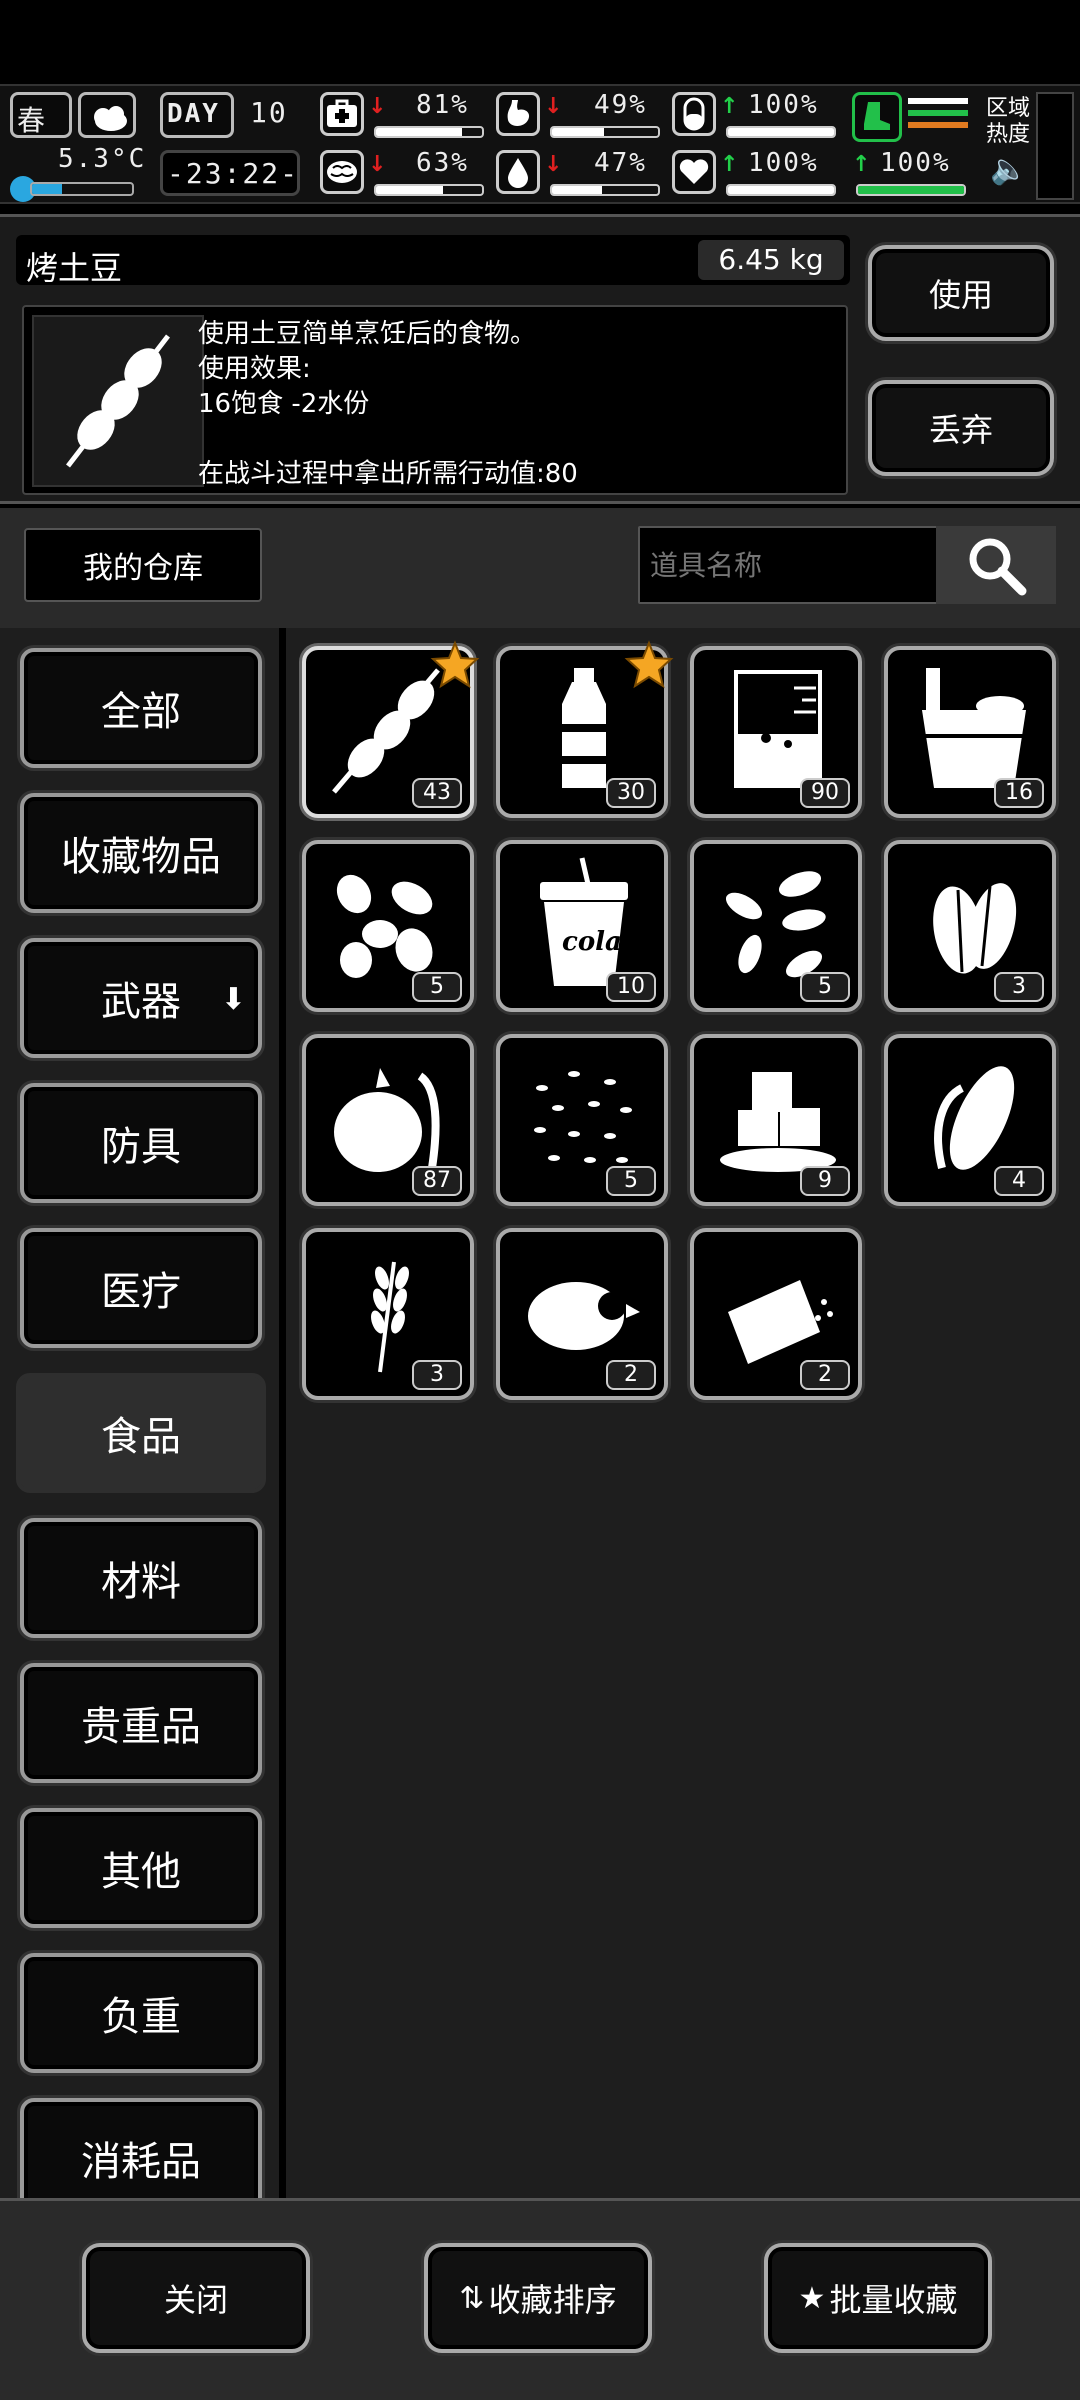  I want to click on arrow-down-icon: ⬇, so click(233, 999).